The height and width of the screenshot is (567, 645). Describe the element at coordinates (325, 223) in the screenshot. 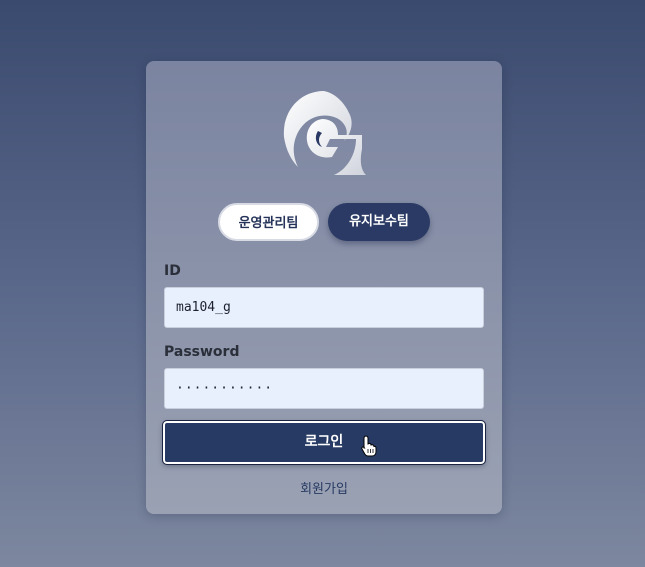

I see `team-toggle: 운영관리팀 유지보수팀` at that location.